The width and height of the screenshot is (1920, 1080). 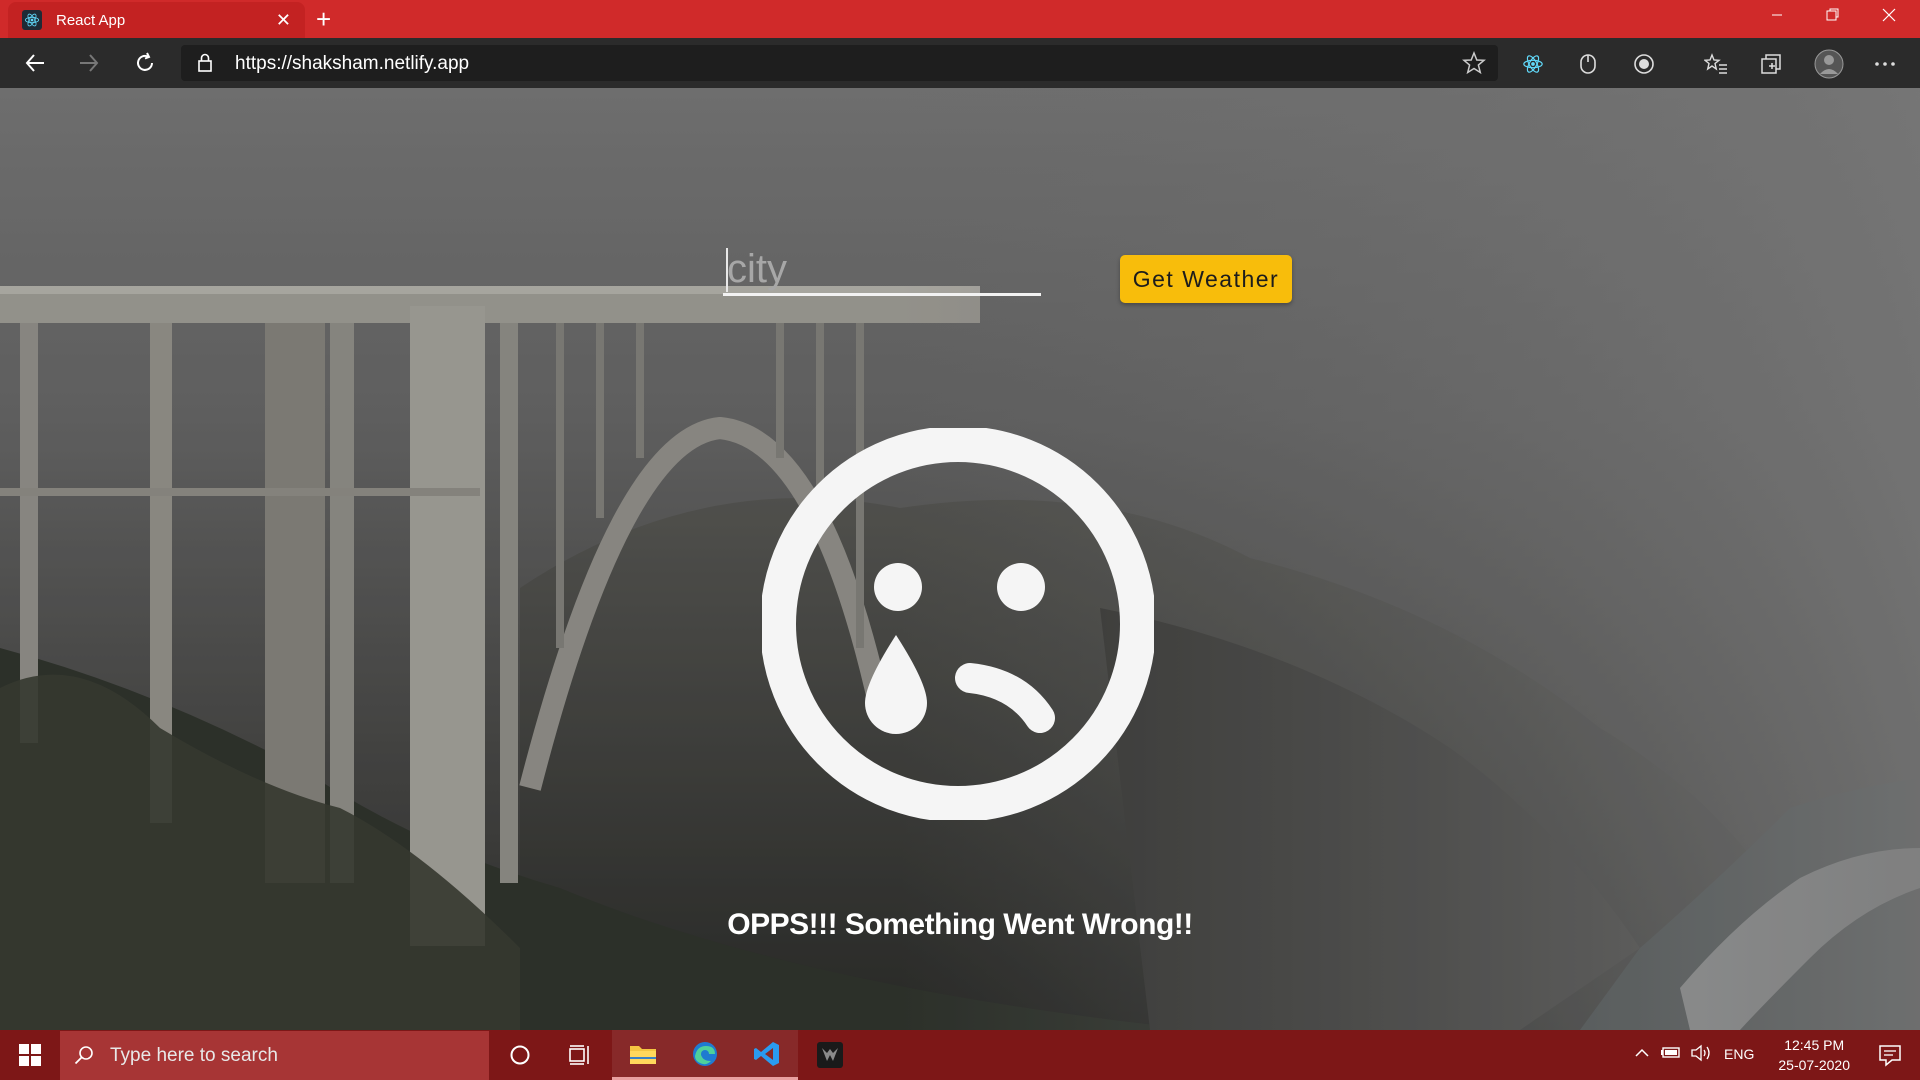 What do you see at coordinates (580, 1055) in the screenshot?
I see `task-view-icon` at bounding box center [580, 1055].